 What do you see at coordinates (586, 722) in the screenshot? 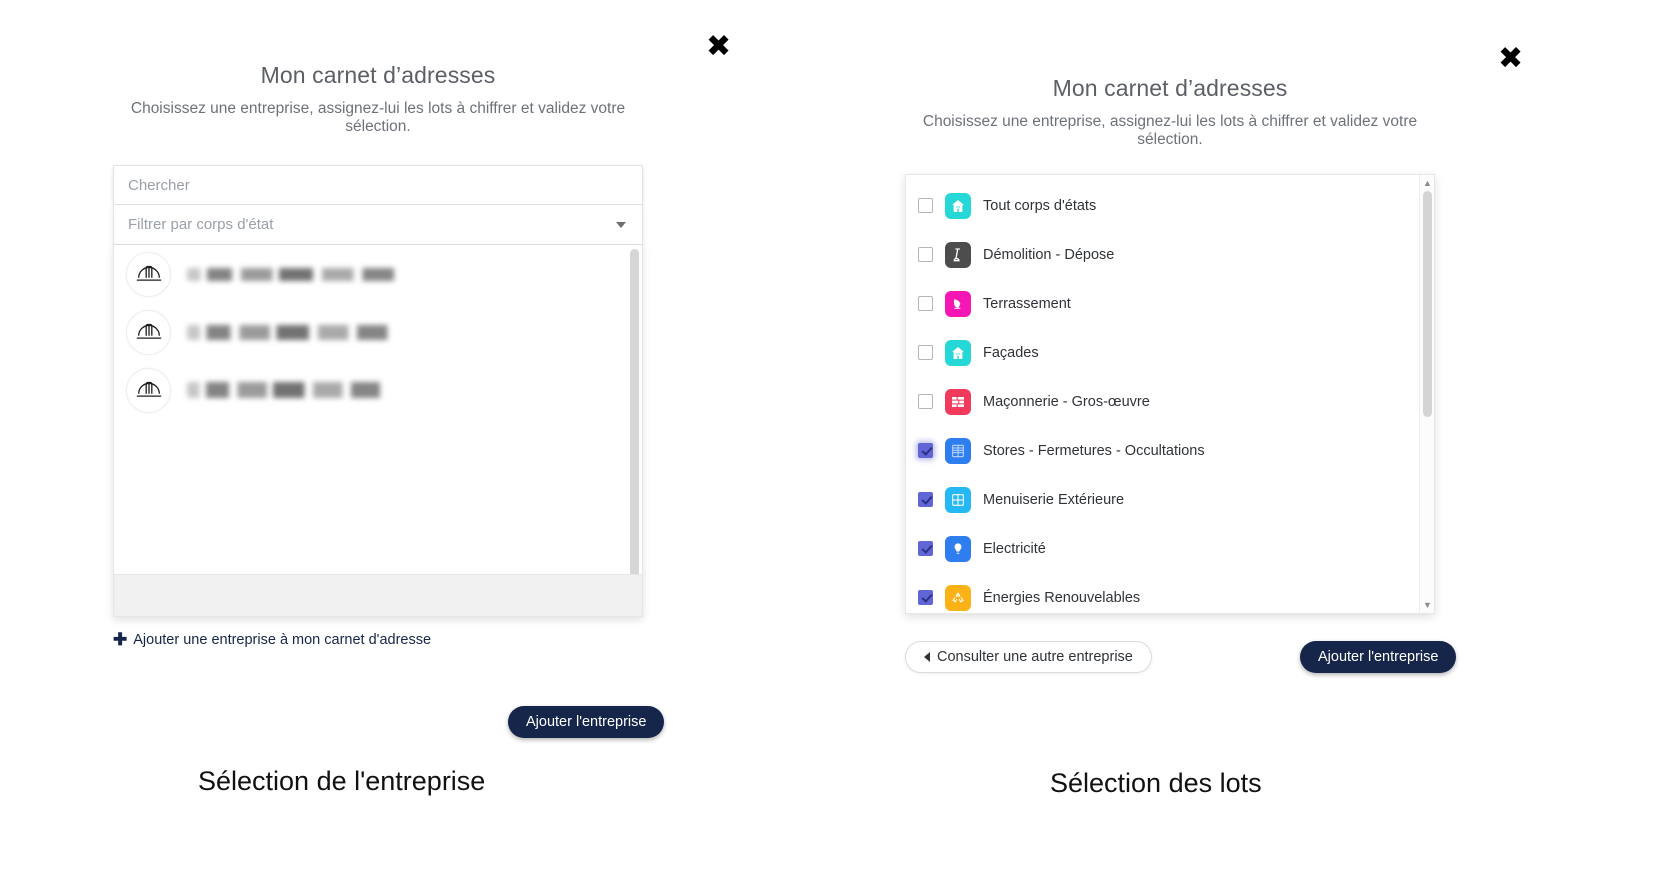
I see `left-submit-button: Ajouter l'entreprise` at bounding box center [586, 722].